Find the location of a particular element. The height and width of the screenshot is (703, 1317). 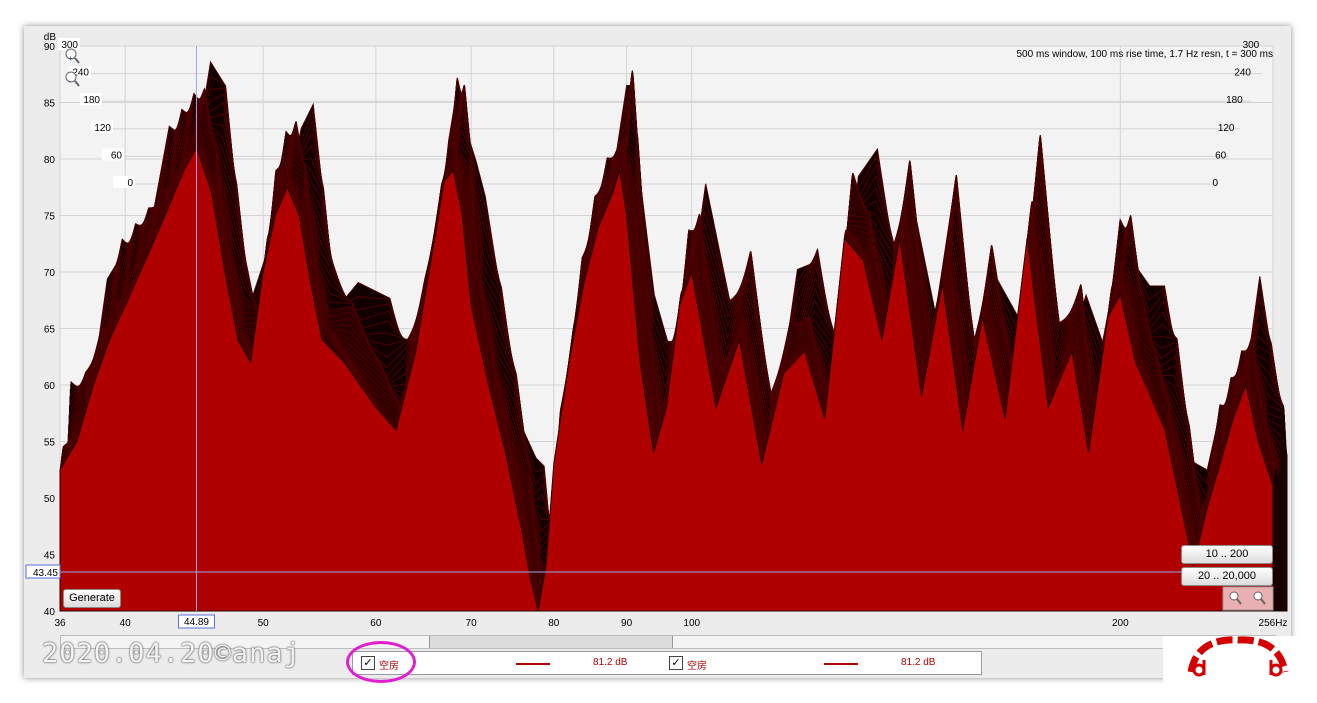

y-tick-label: 65 is located at coordinates (50, 330).